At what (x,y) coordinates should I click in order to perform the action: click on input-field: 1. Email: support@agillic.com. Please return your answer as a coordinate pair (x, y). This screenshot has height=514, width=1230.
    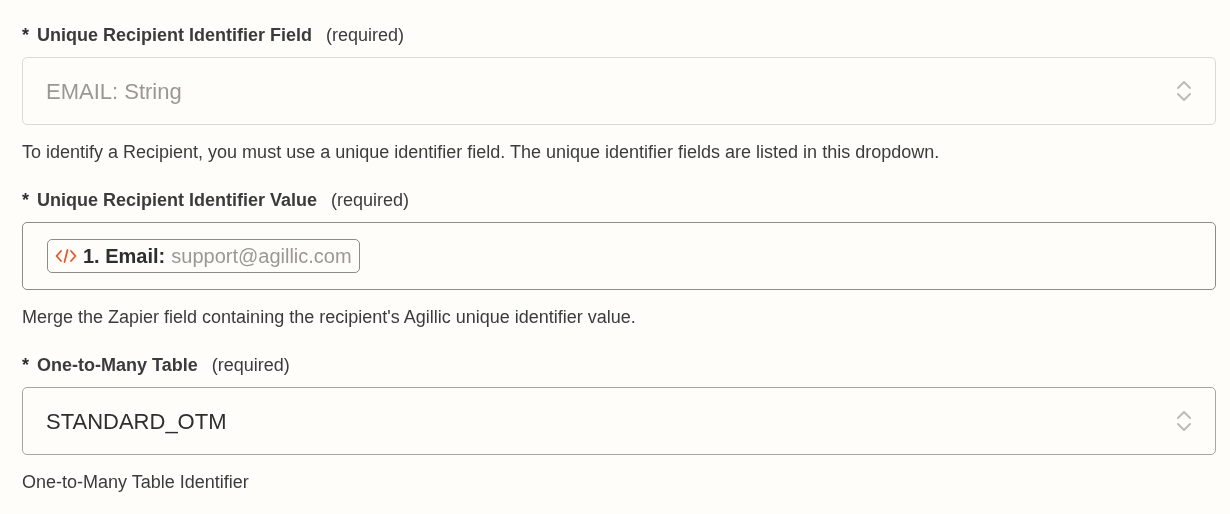
    Looking at the image, I should click on (619, 256).